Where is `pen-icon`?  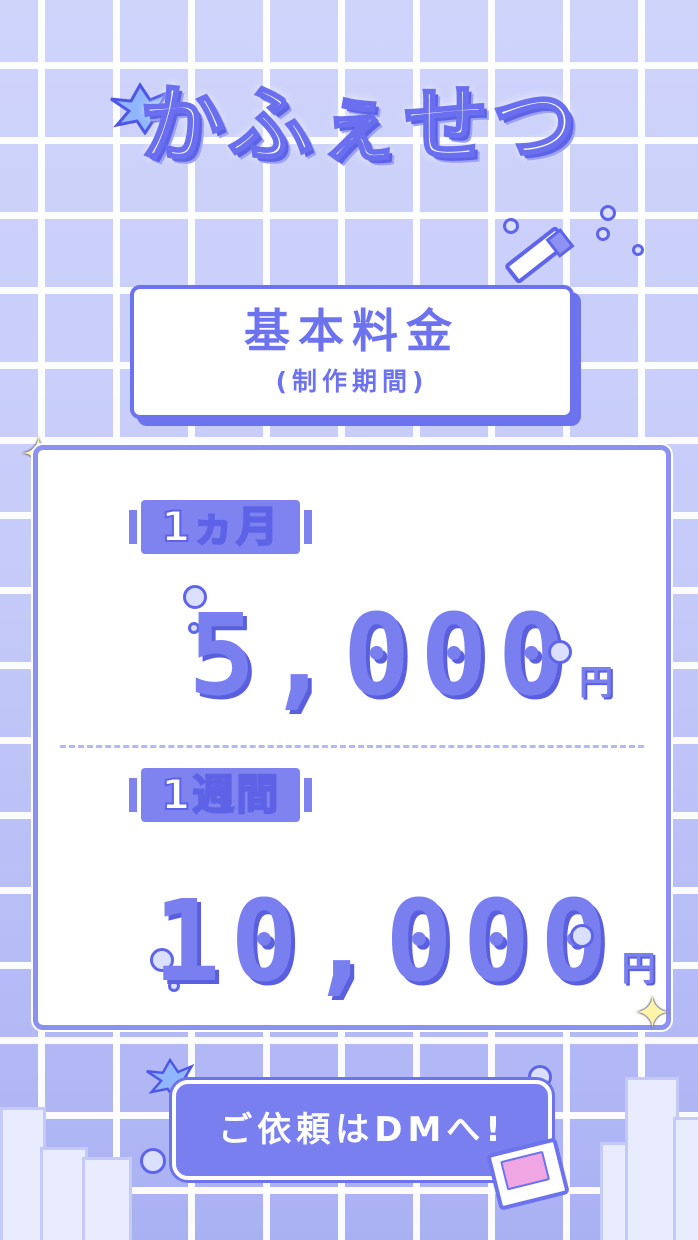 pen-icon is located at coordinates (540, 255).